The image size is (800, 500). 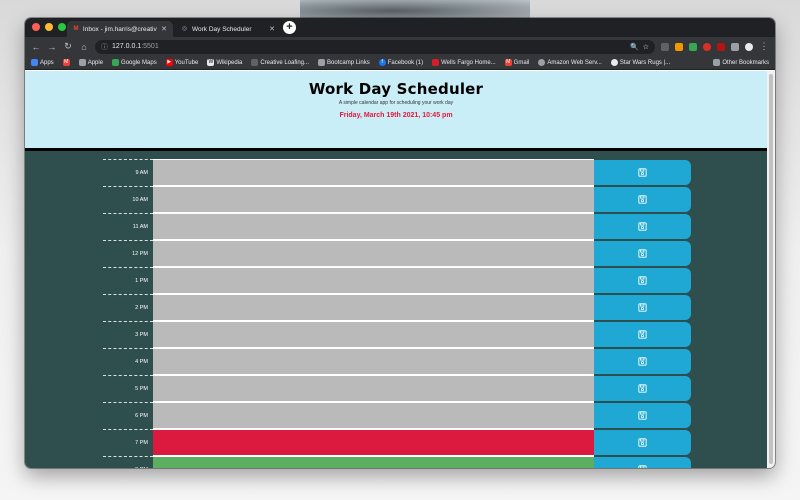 What do you see at coordinates (764, 46) in the screenshot?
I see `menu-dots-icon: ⋮` at bounding box center [764, 46].